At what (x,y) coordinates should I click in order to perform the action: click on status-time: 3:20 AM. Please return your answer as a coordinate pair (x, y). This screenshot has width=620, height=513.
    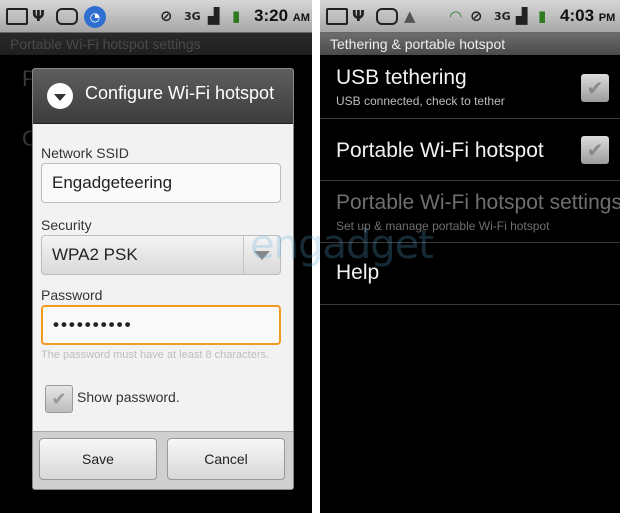
    Looking at the image, I should click on (282, 15).